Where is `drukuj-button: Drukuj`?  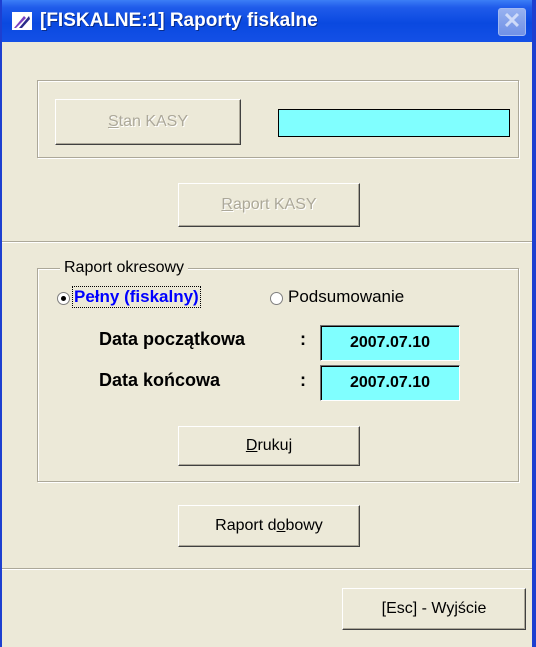 drukuj-button: Drukuj is located at coordinates (269, 446).